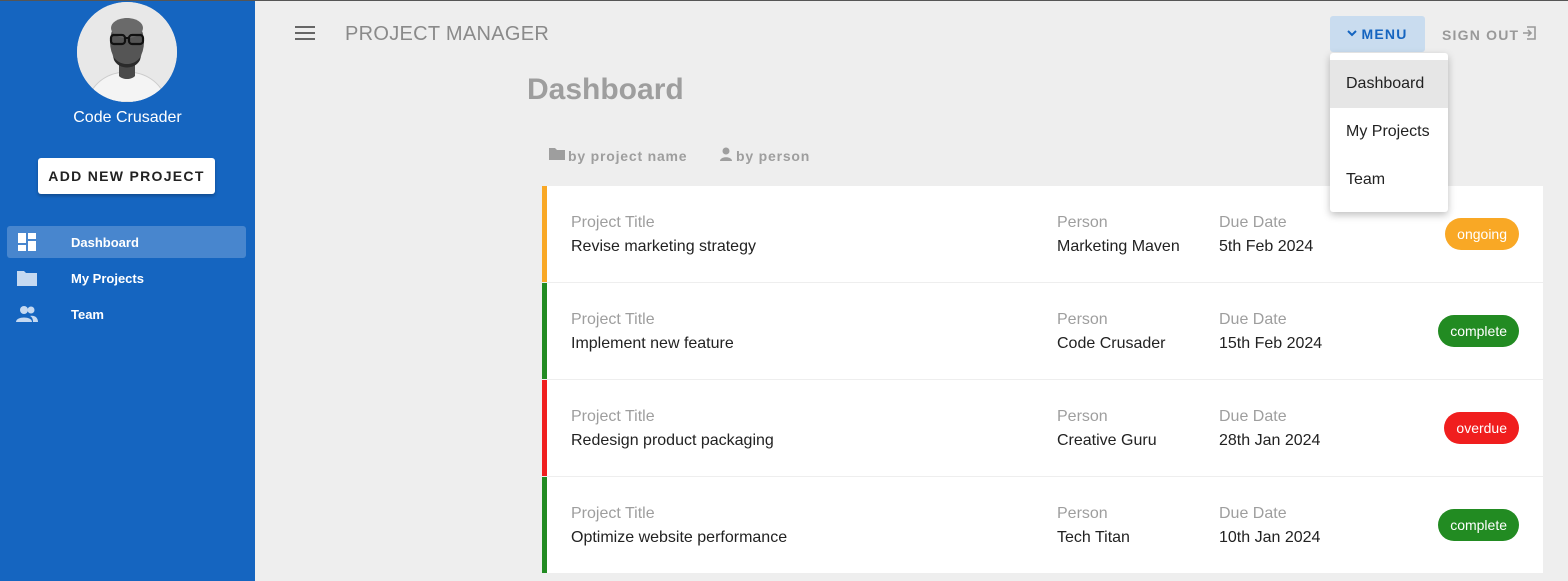 This screenshot has width=1568, height=581. I want to click on sidebar-item-label: Dashboard, so click(105, 242).